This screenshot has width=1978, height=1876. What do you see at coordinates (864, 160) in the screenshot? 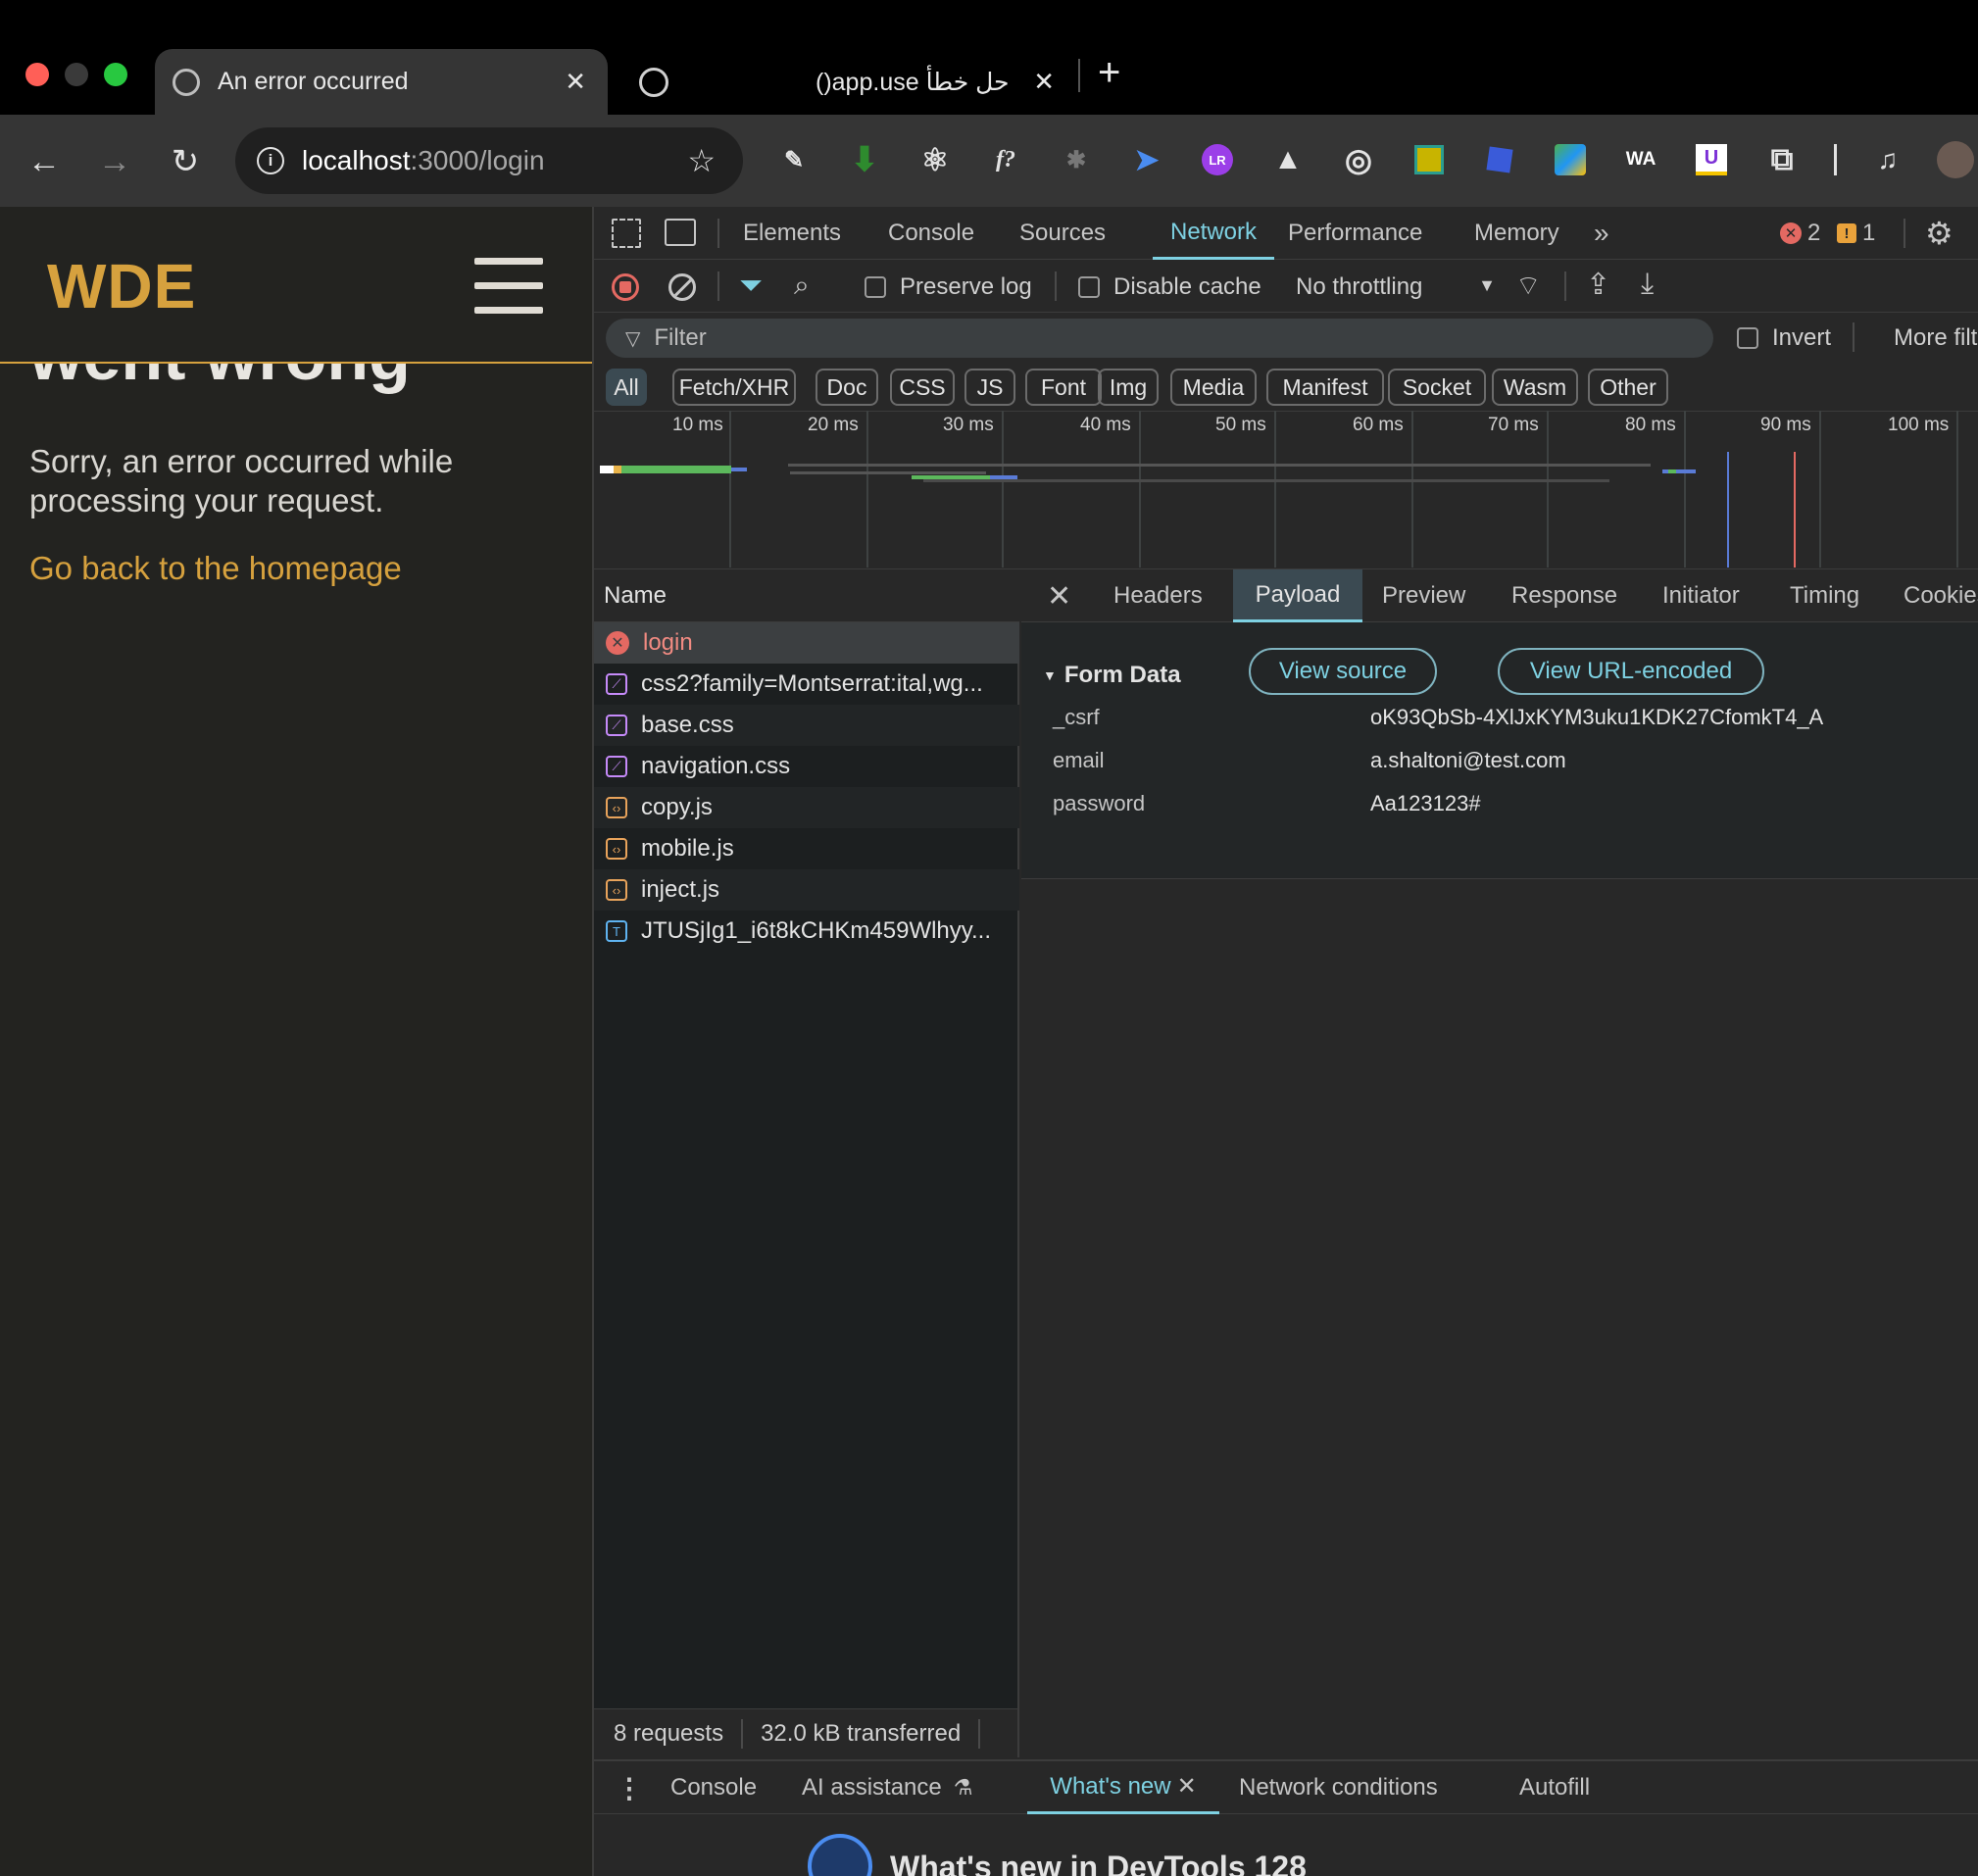
I see `download-arrow-icon: ⬇` at bounding box center [864, 160].